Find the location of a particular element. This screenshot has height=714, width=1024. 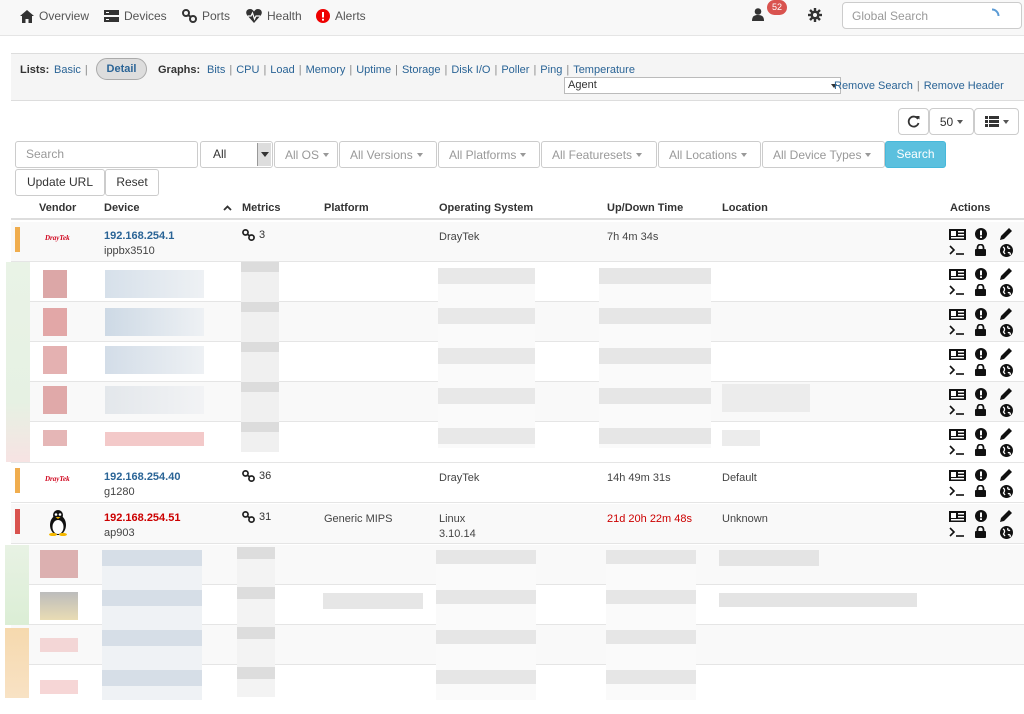

list-detail-button: Detail is located at coordinates (121, 69).